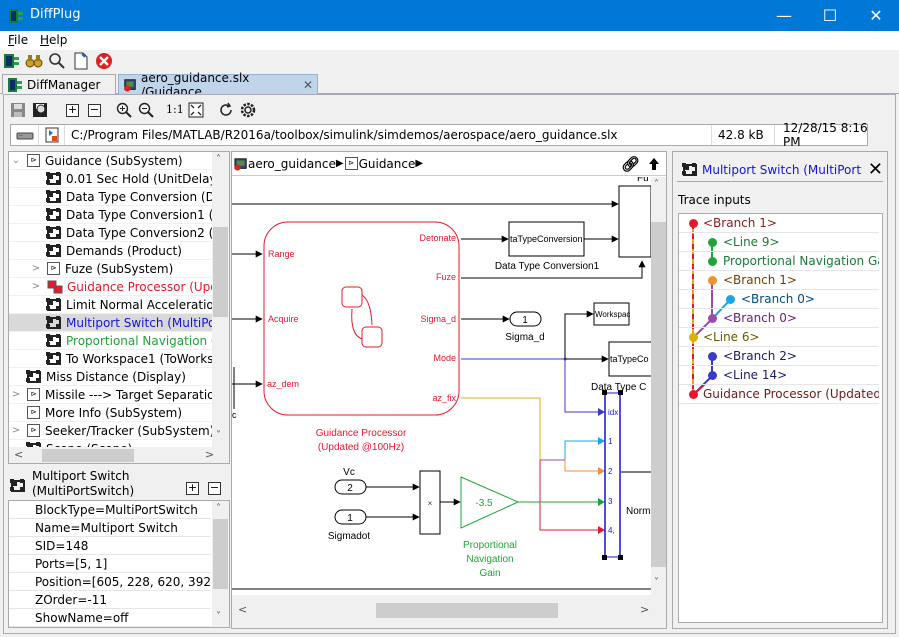 This screenshot has width=899, height=637. Describe the element at coordinates (780, 170) in the screenshot. I see `trace-header: Multiport Switch (MultiPortSwitch) ✕` at that location.